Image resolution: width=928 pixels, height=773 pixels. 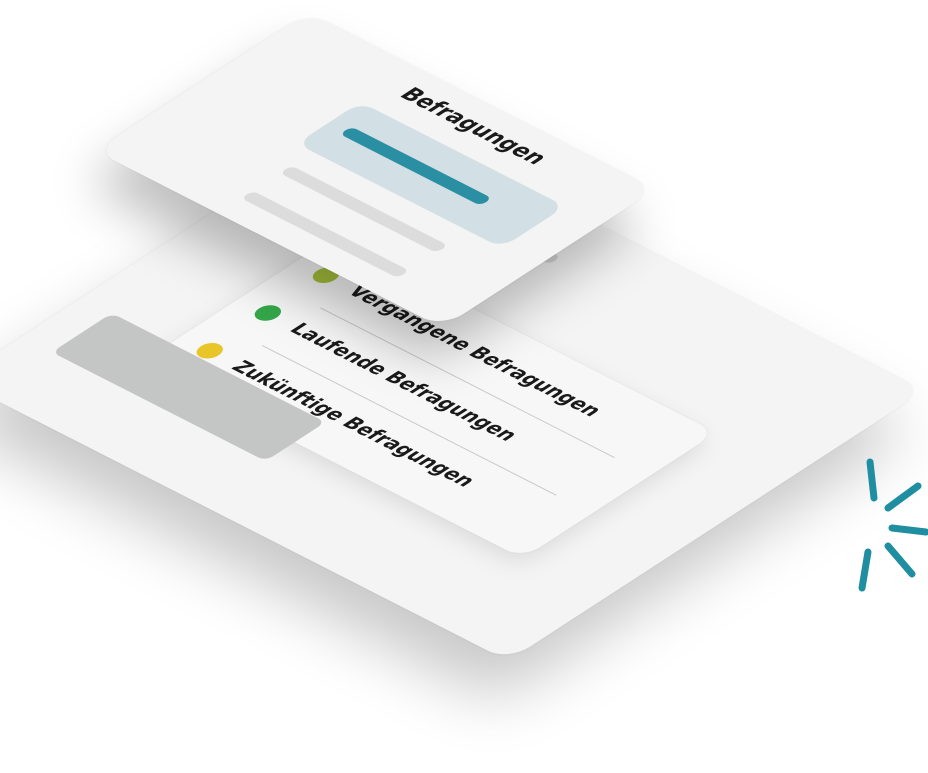 I want to click on sparkle-icon, so click(x=893, y=525).